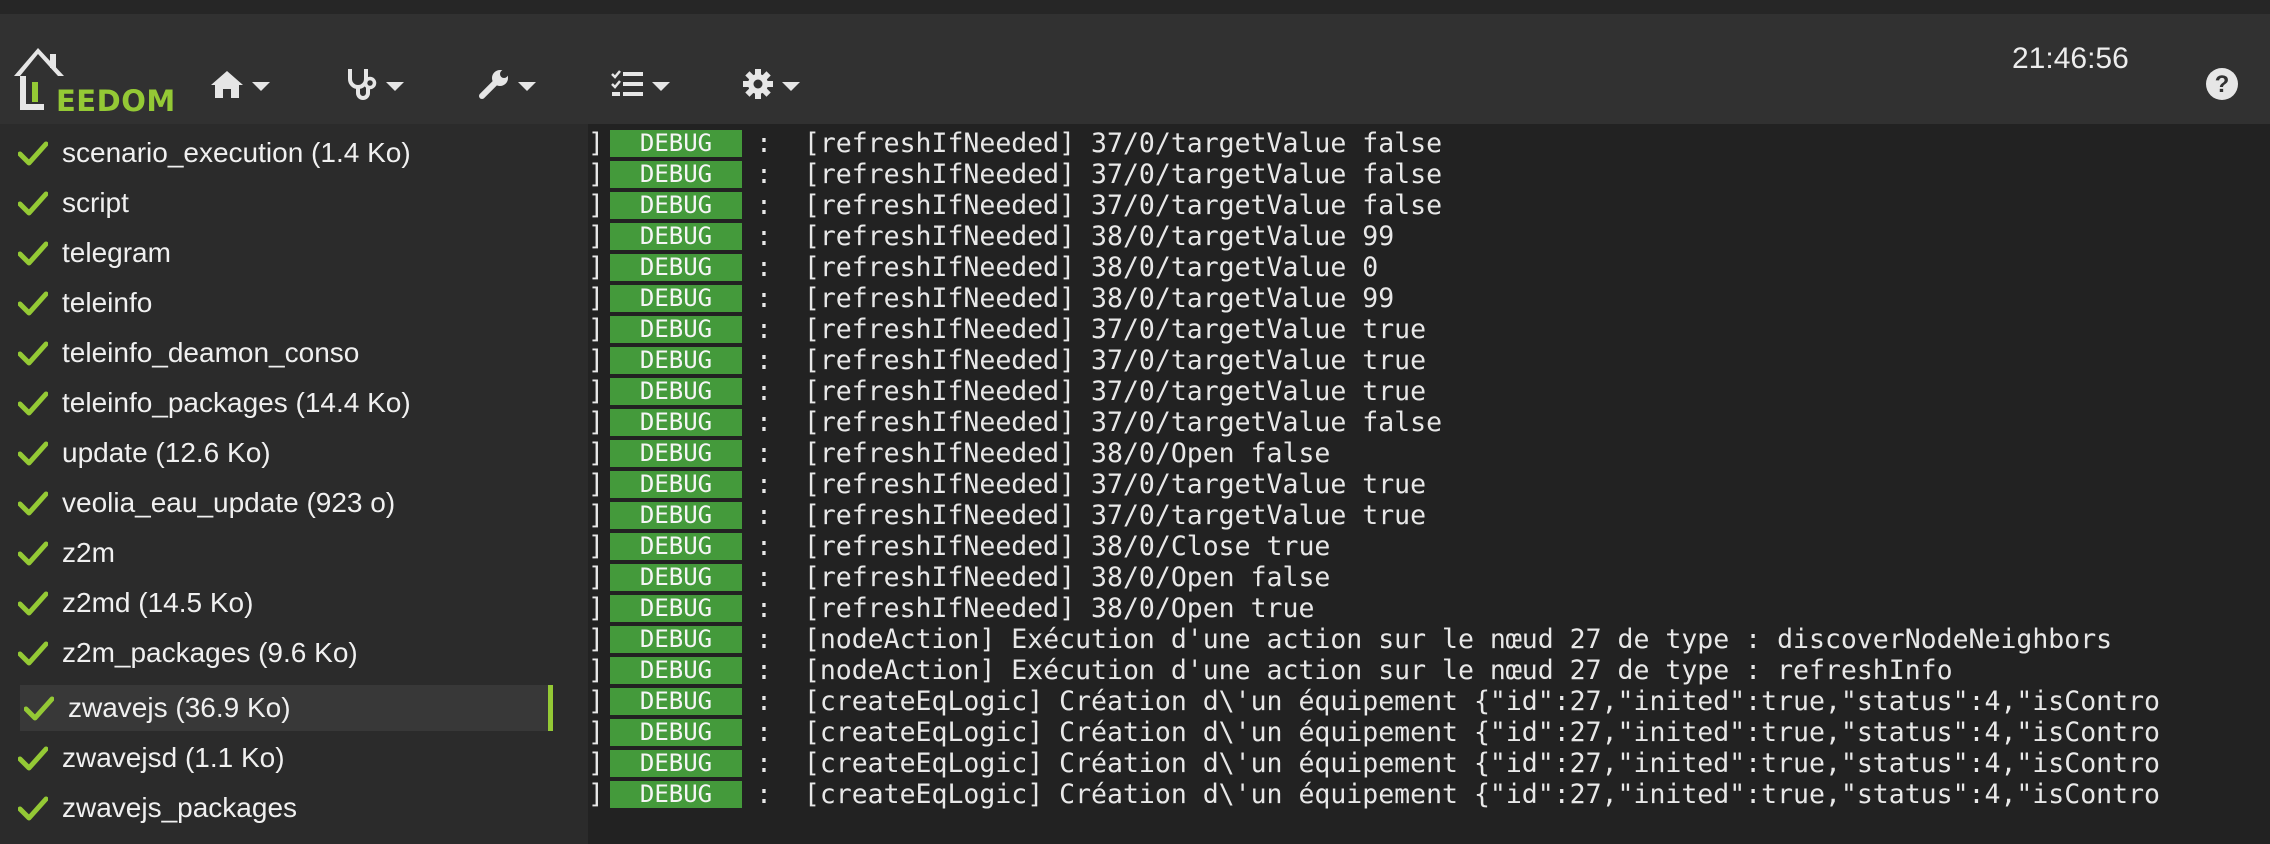 This screenshot has height=844, width=2270. Describe the element at coordinates (951, 608) in the screenshot. I see `log-line: ] DEBUG: [refreshIfNeeded] 38/0/Open true` at that location.